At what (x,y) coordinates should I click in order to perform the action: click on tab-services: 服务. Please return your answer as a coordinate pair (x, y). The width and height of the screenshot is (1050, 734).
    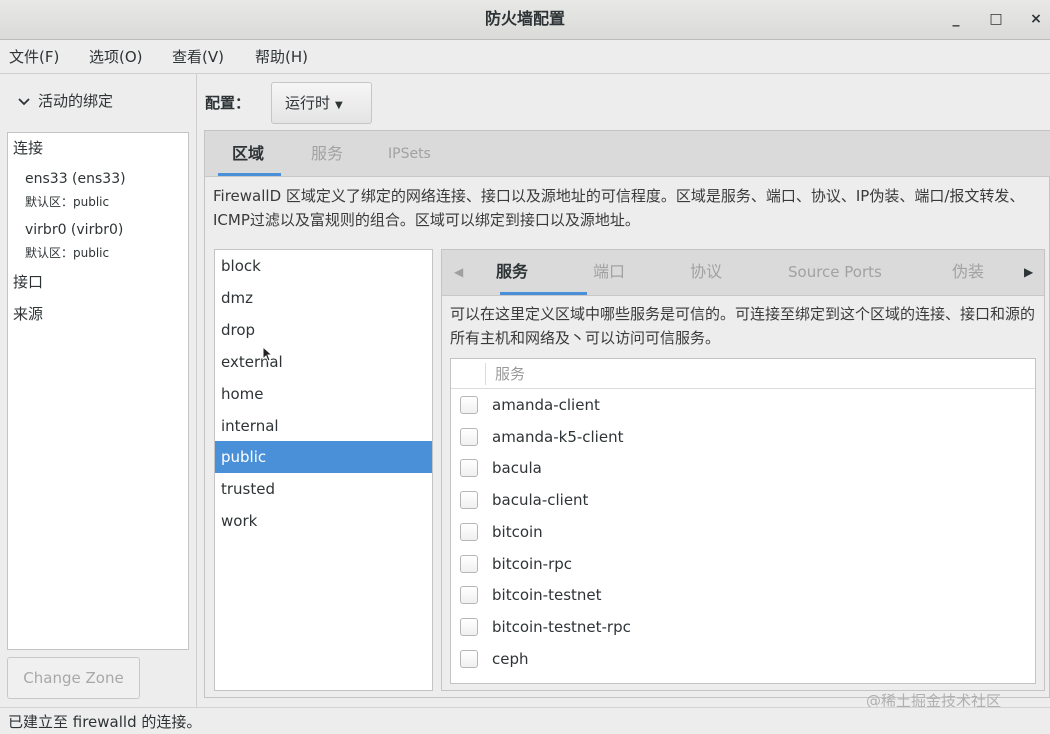
    Looking at the image, I should click on (327, 154).